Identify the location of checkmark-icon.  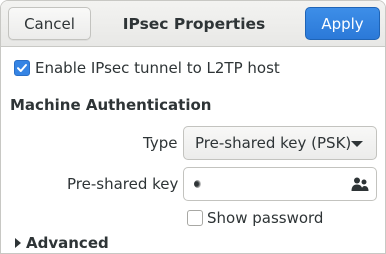
(22, 68).